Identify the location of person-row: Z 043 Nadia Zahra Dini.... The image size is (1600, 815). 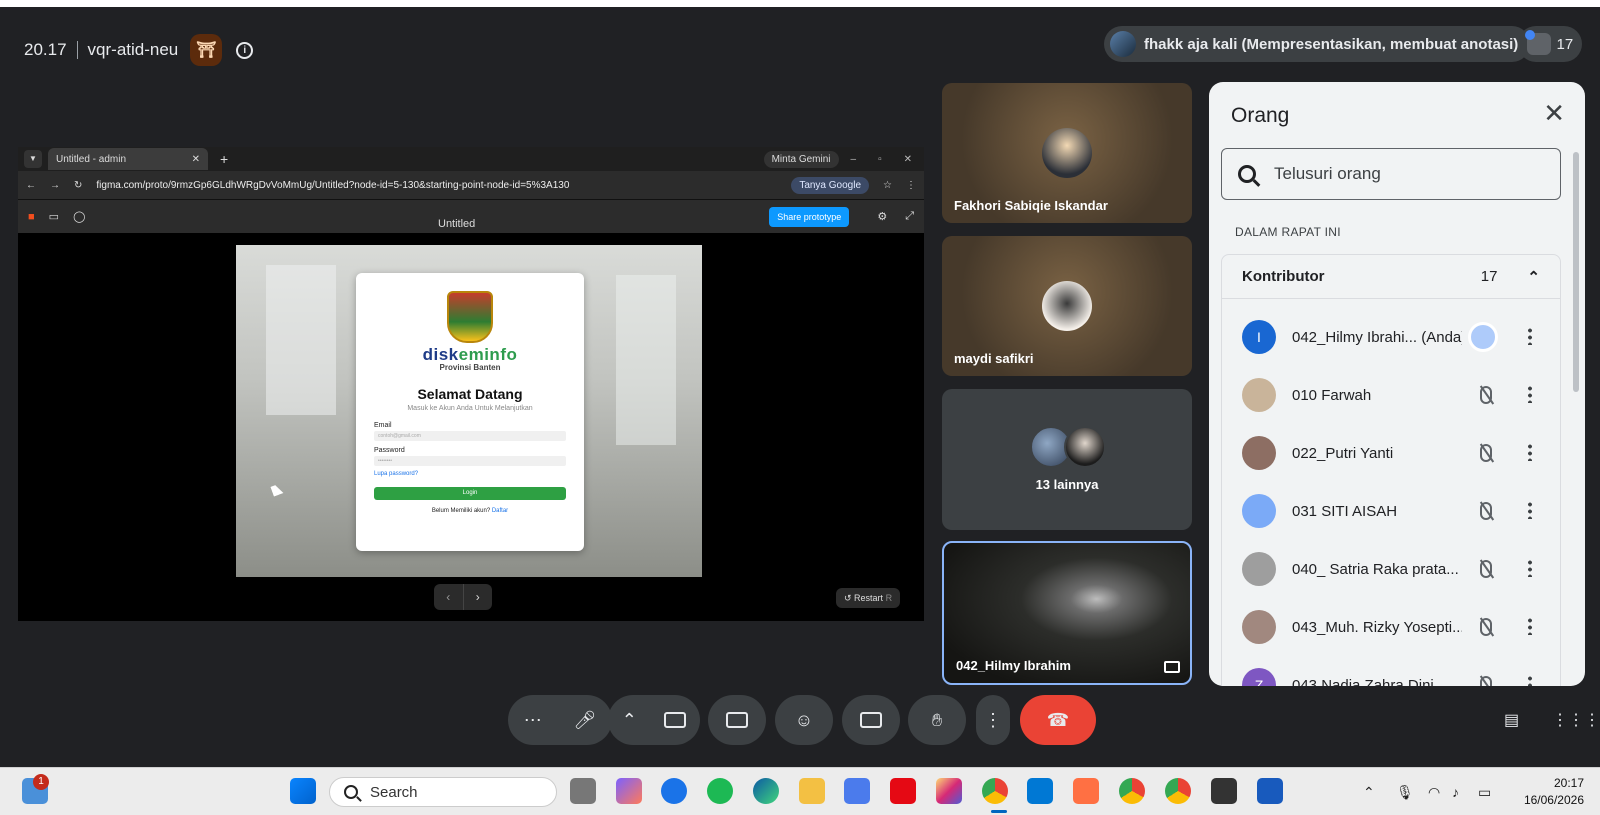
(1392, 671).